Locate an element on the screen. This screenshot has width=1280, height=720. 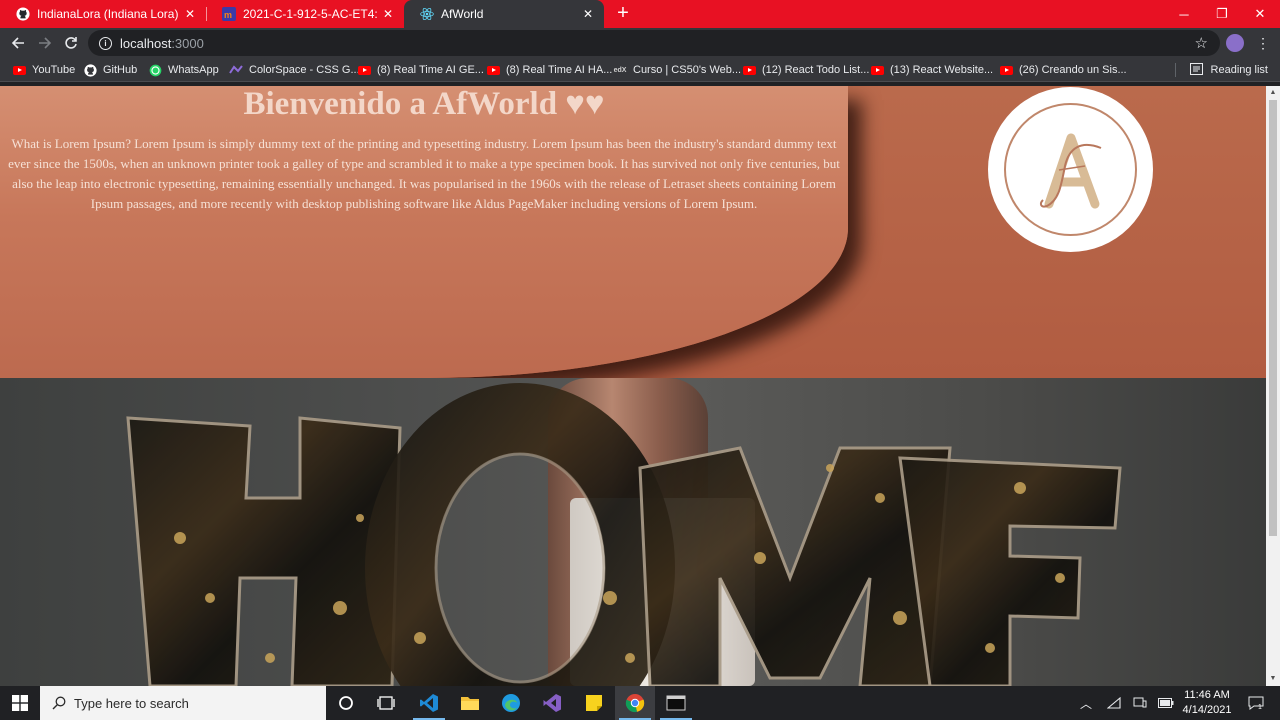
taskbar-search: Type here to search is located at coordinates (183, 703).